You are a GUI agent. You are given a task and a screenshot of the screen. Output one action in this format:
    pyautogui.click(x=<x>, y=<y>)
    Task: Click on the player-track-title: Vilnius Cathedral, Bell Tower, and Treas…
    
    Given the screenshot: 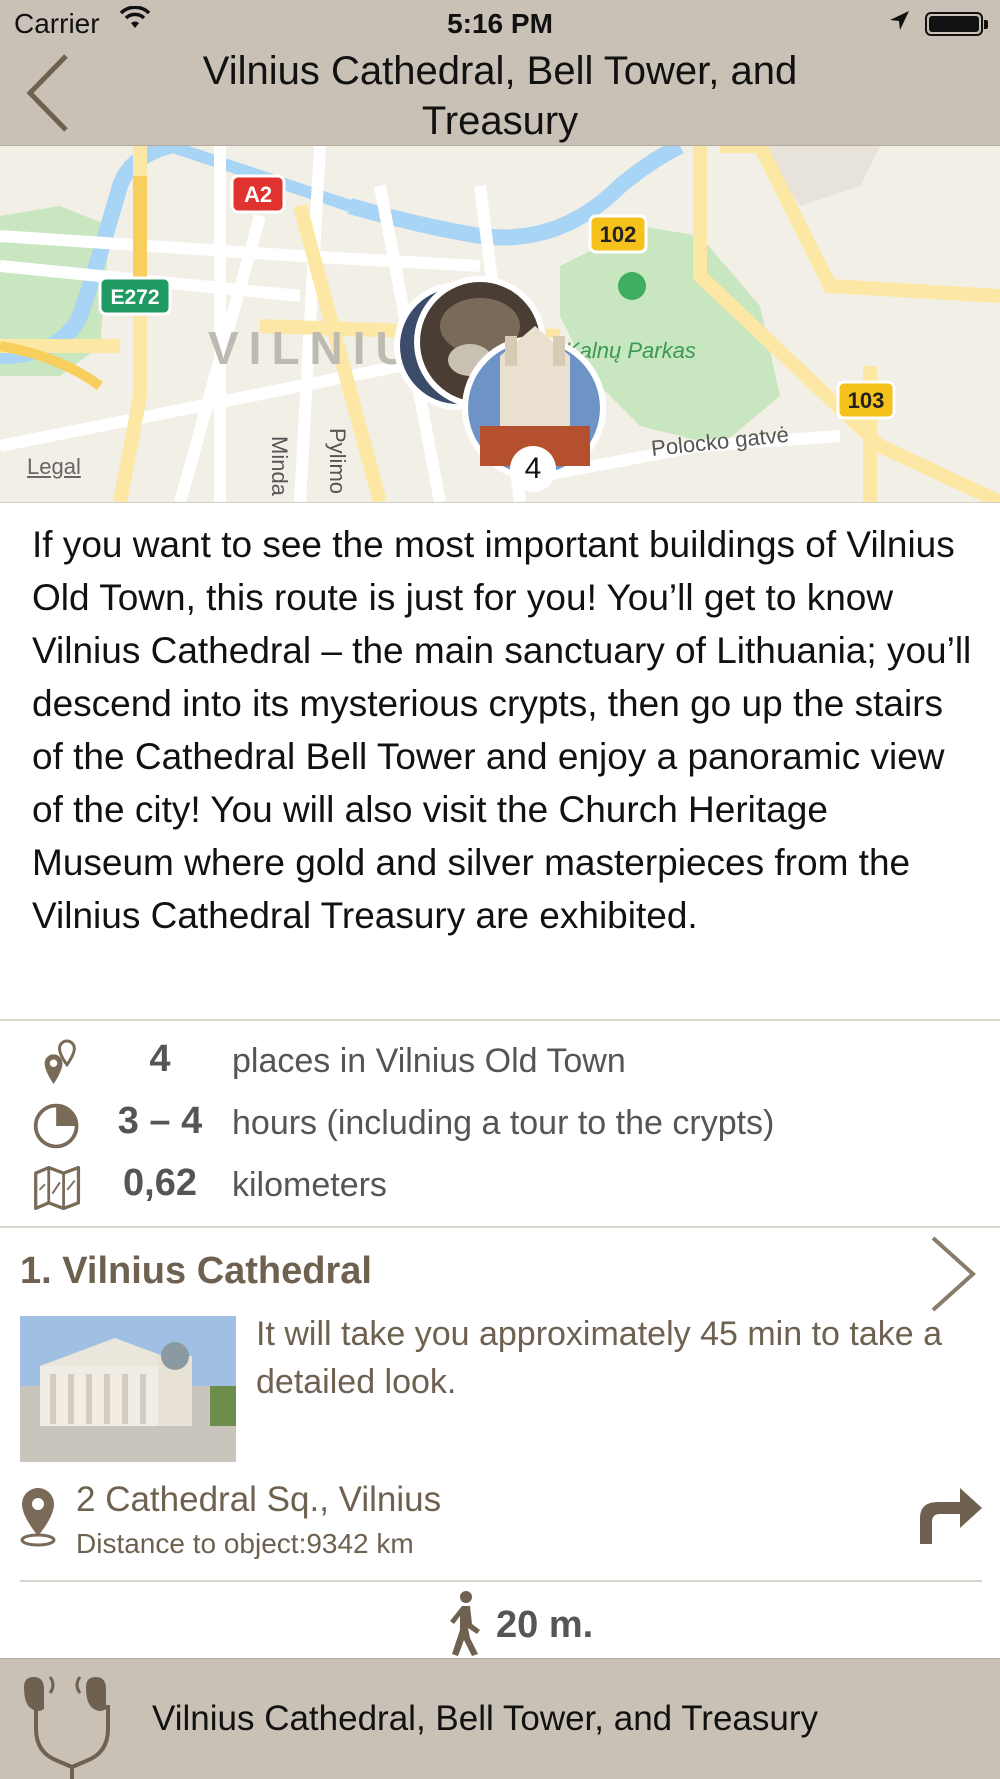 What is the action you would take?
    pyautogui.click(x=485, y=1718)
    